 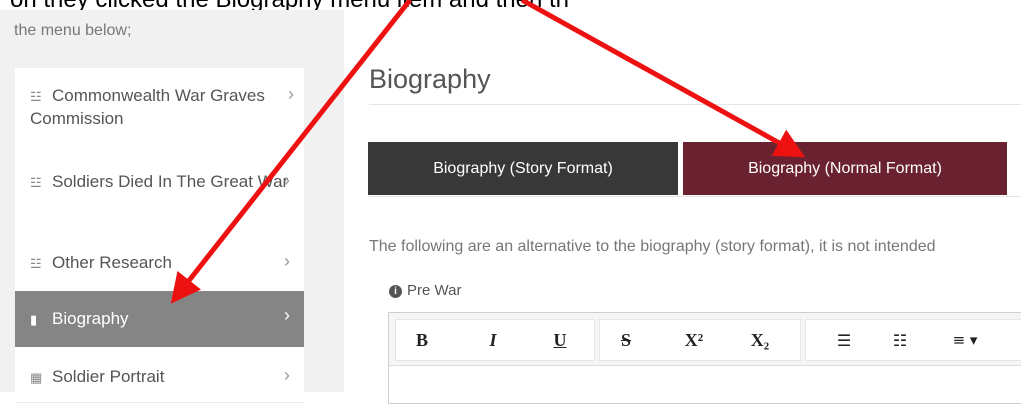 I want to click on bold-button: B, so click(x=422, y=340).